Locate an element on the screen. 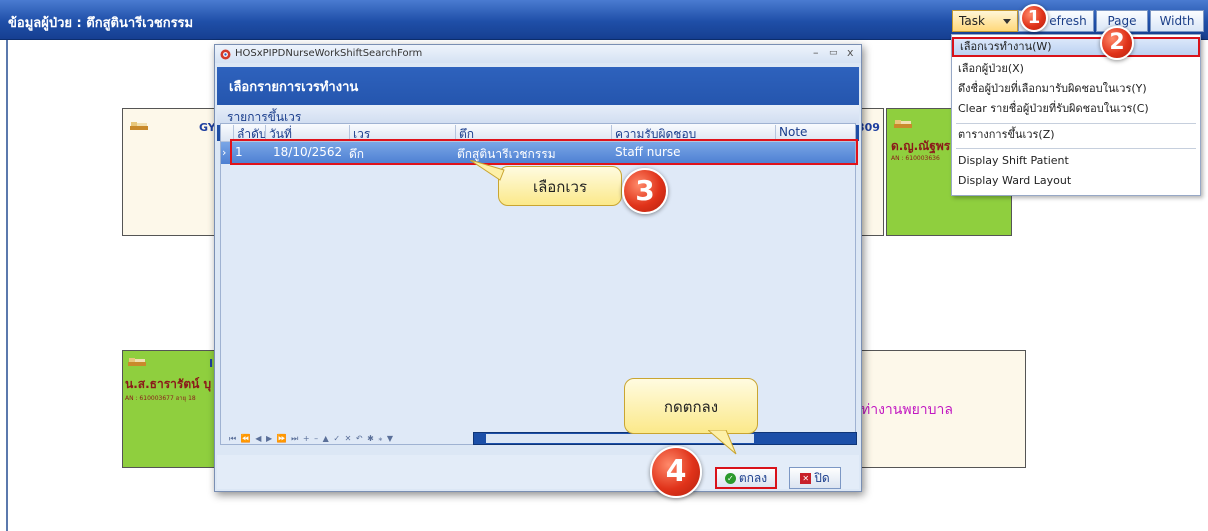 This screenshot has width=1208, height=531. task-menu-button: Task is located at coordinates (985, 21).